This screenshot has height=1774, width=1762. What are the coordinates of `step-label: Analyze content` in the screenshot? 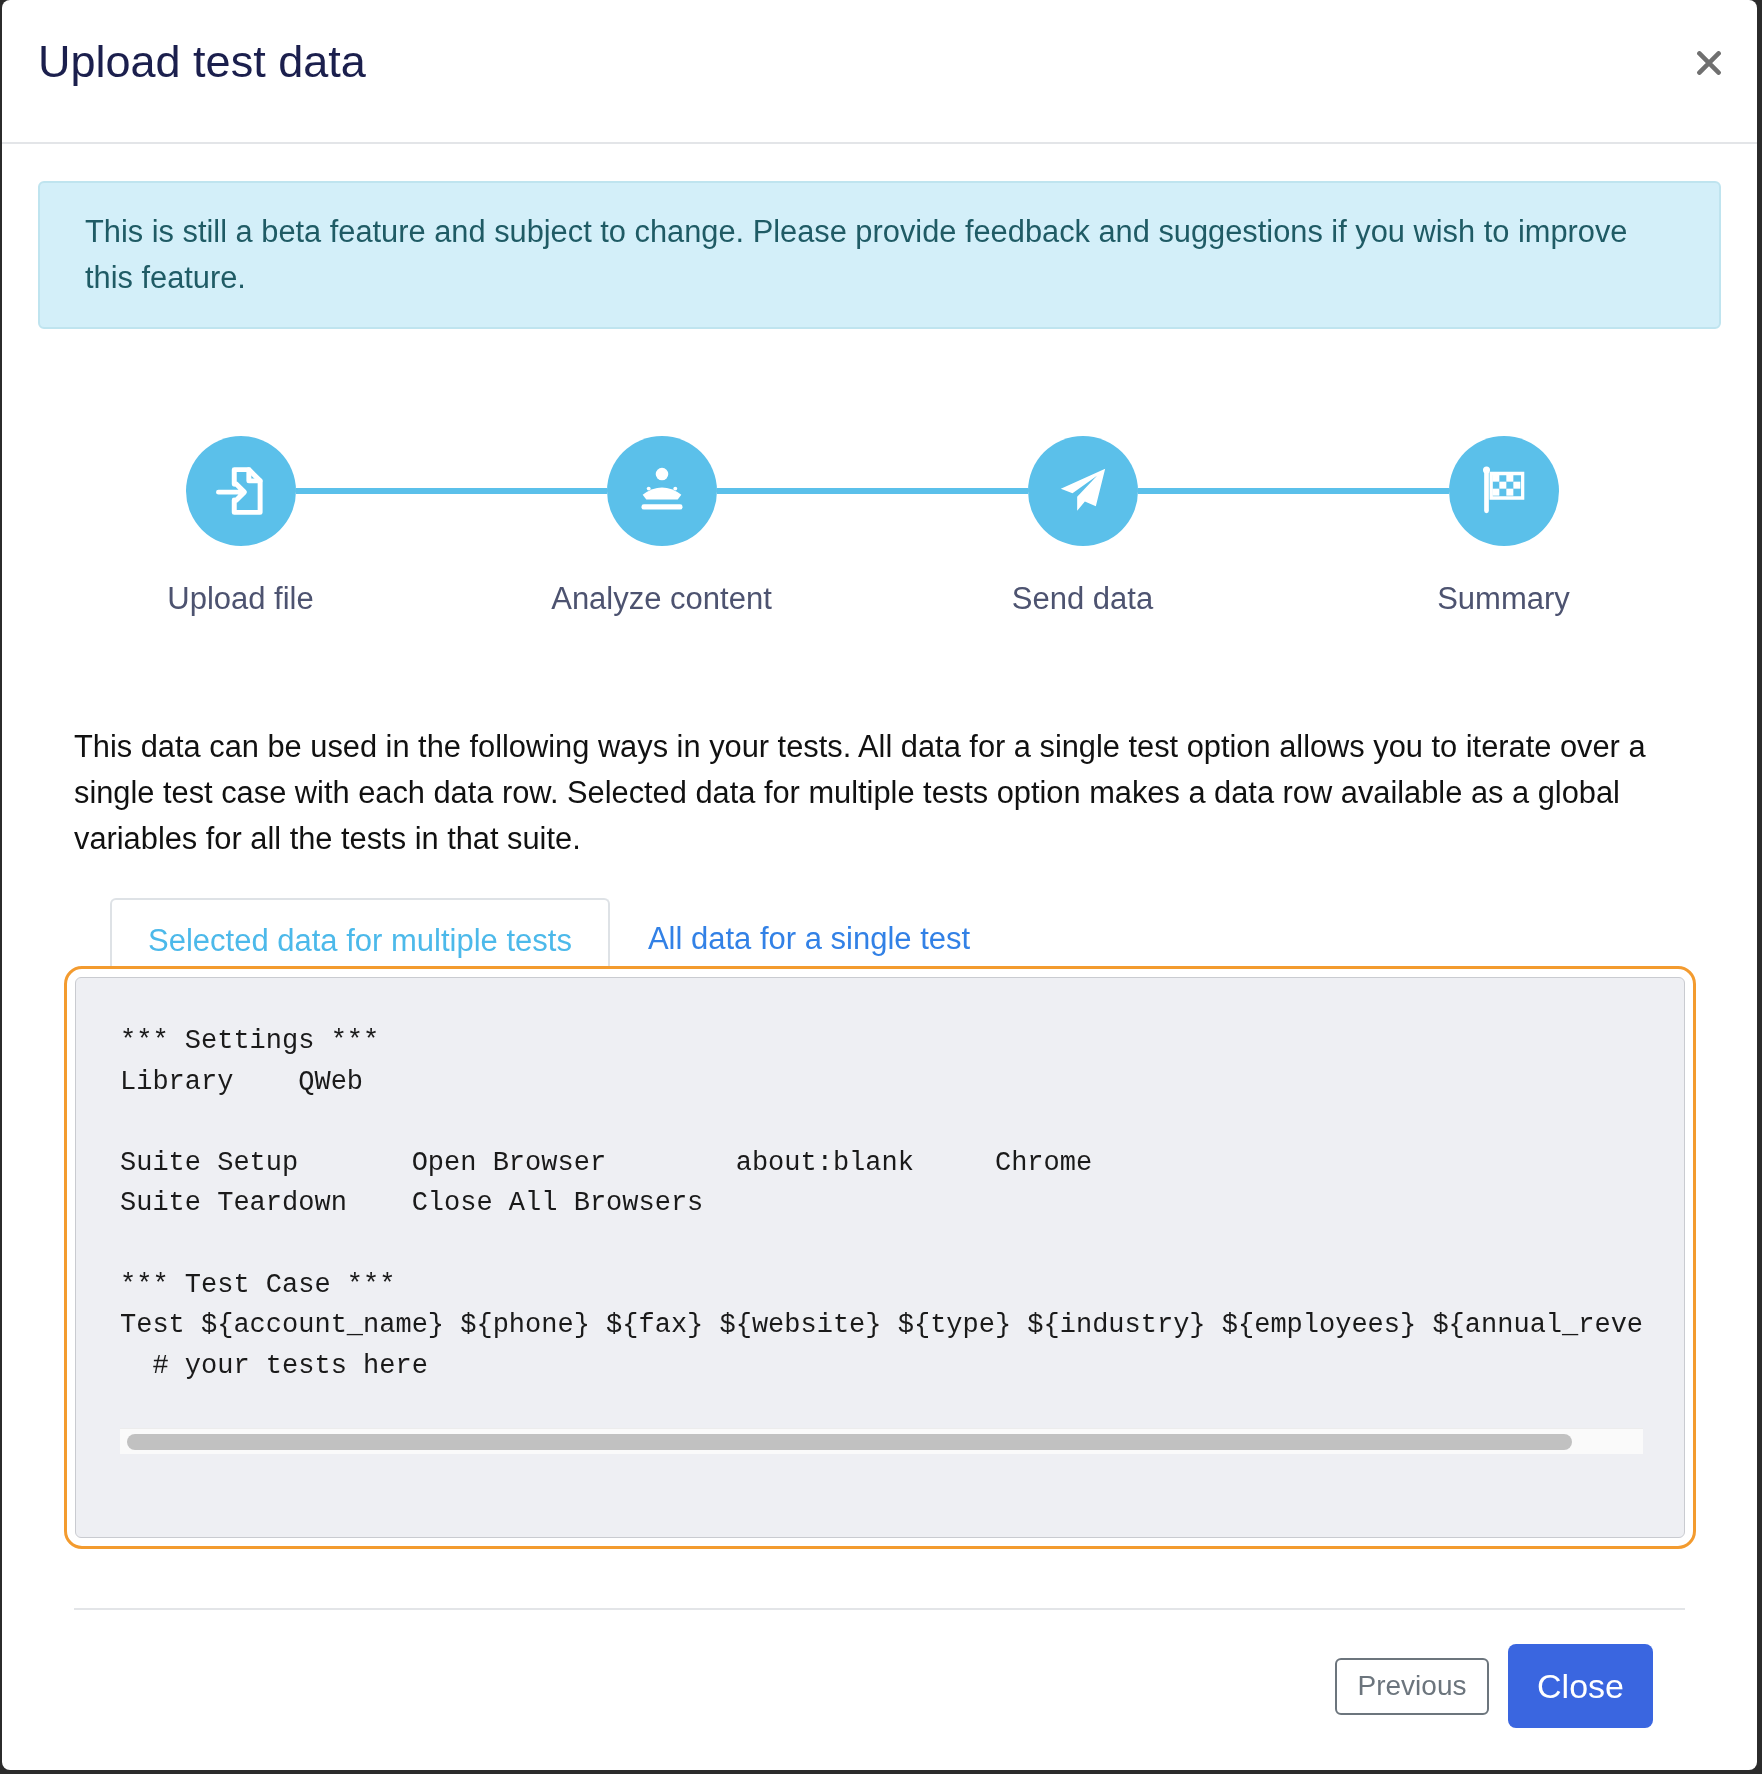 It's located at (661, 599).